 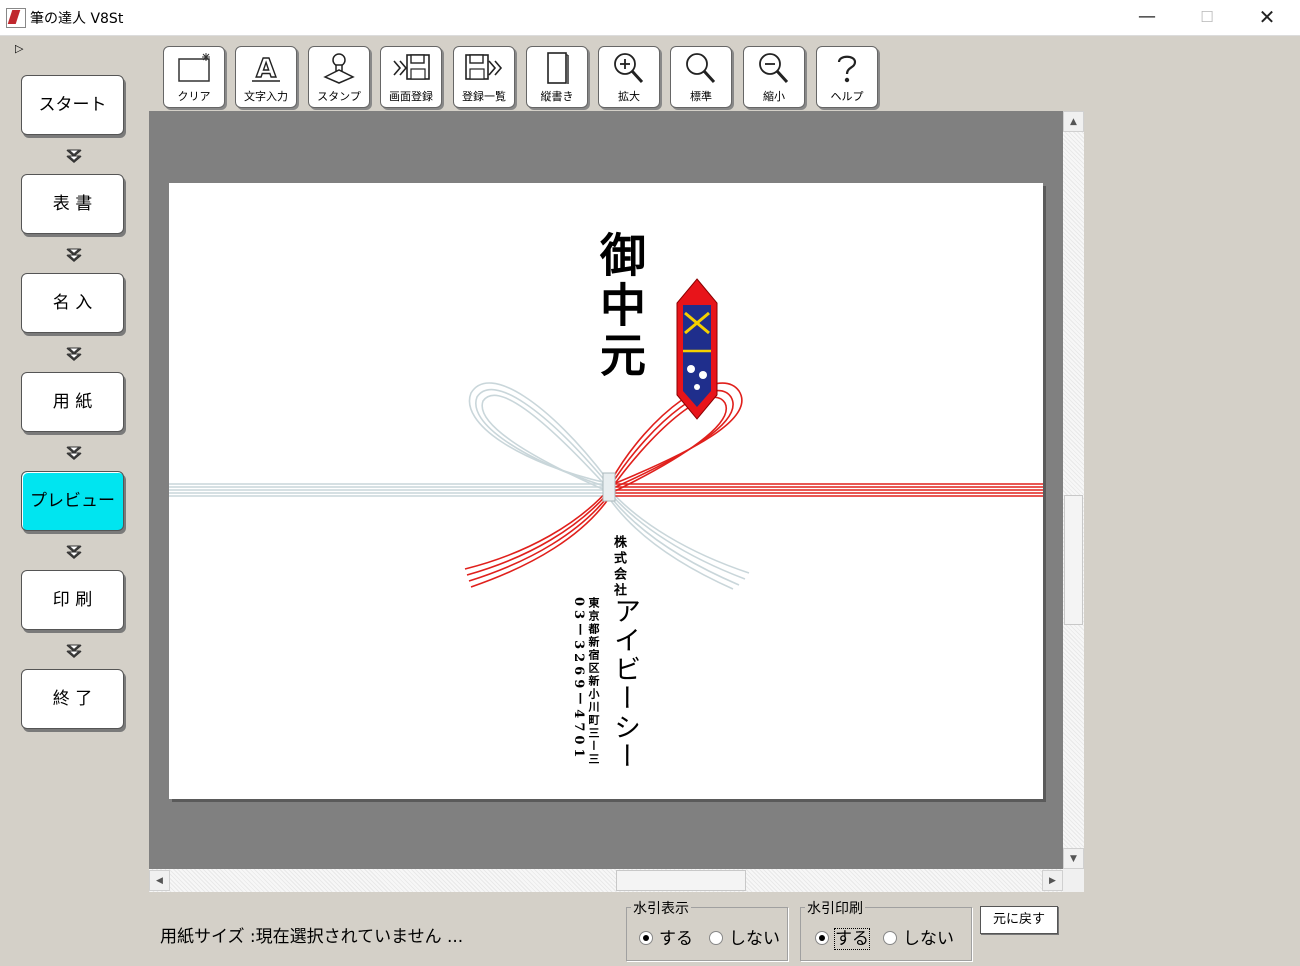 What do you see at coordinates (701, 96) in the screenshot?
I see `zoom-standard-label: 標準` at bounding box center [701, 96].